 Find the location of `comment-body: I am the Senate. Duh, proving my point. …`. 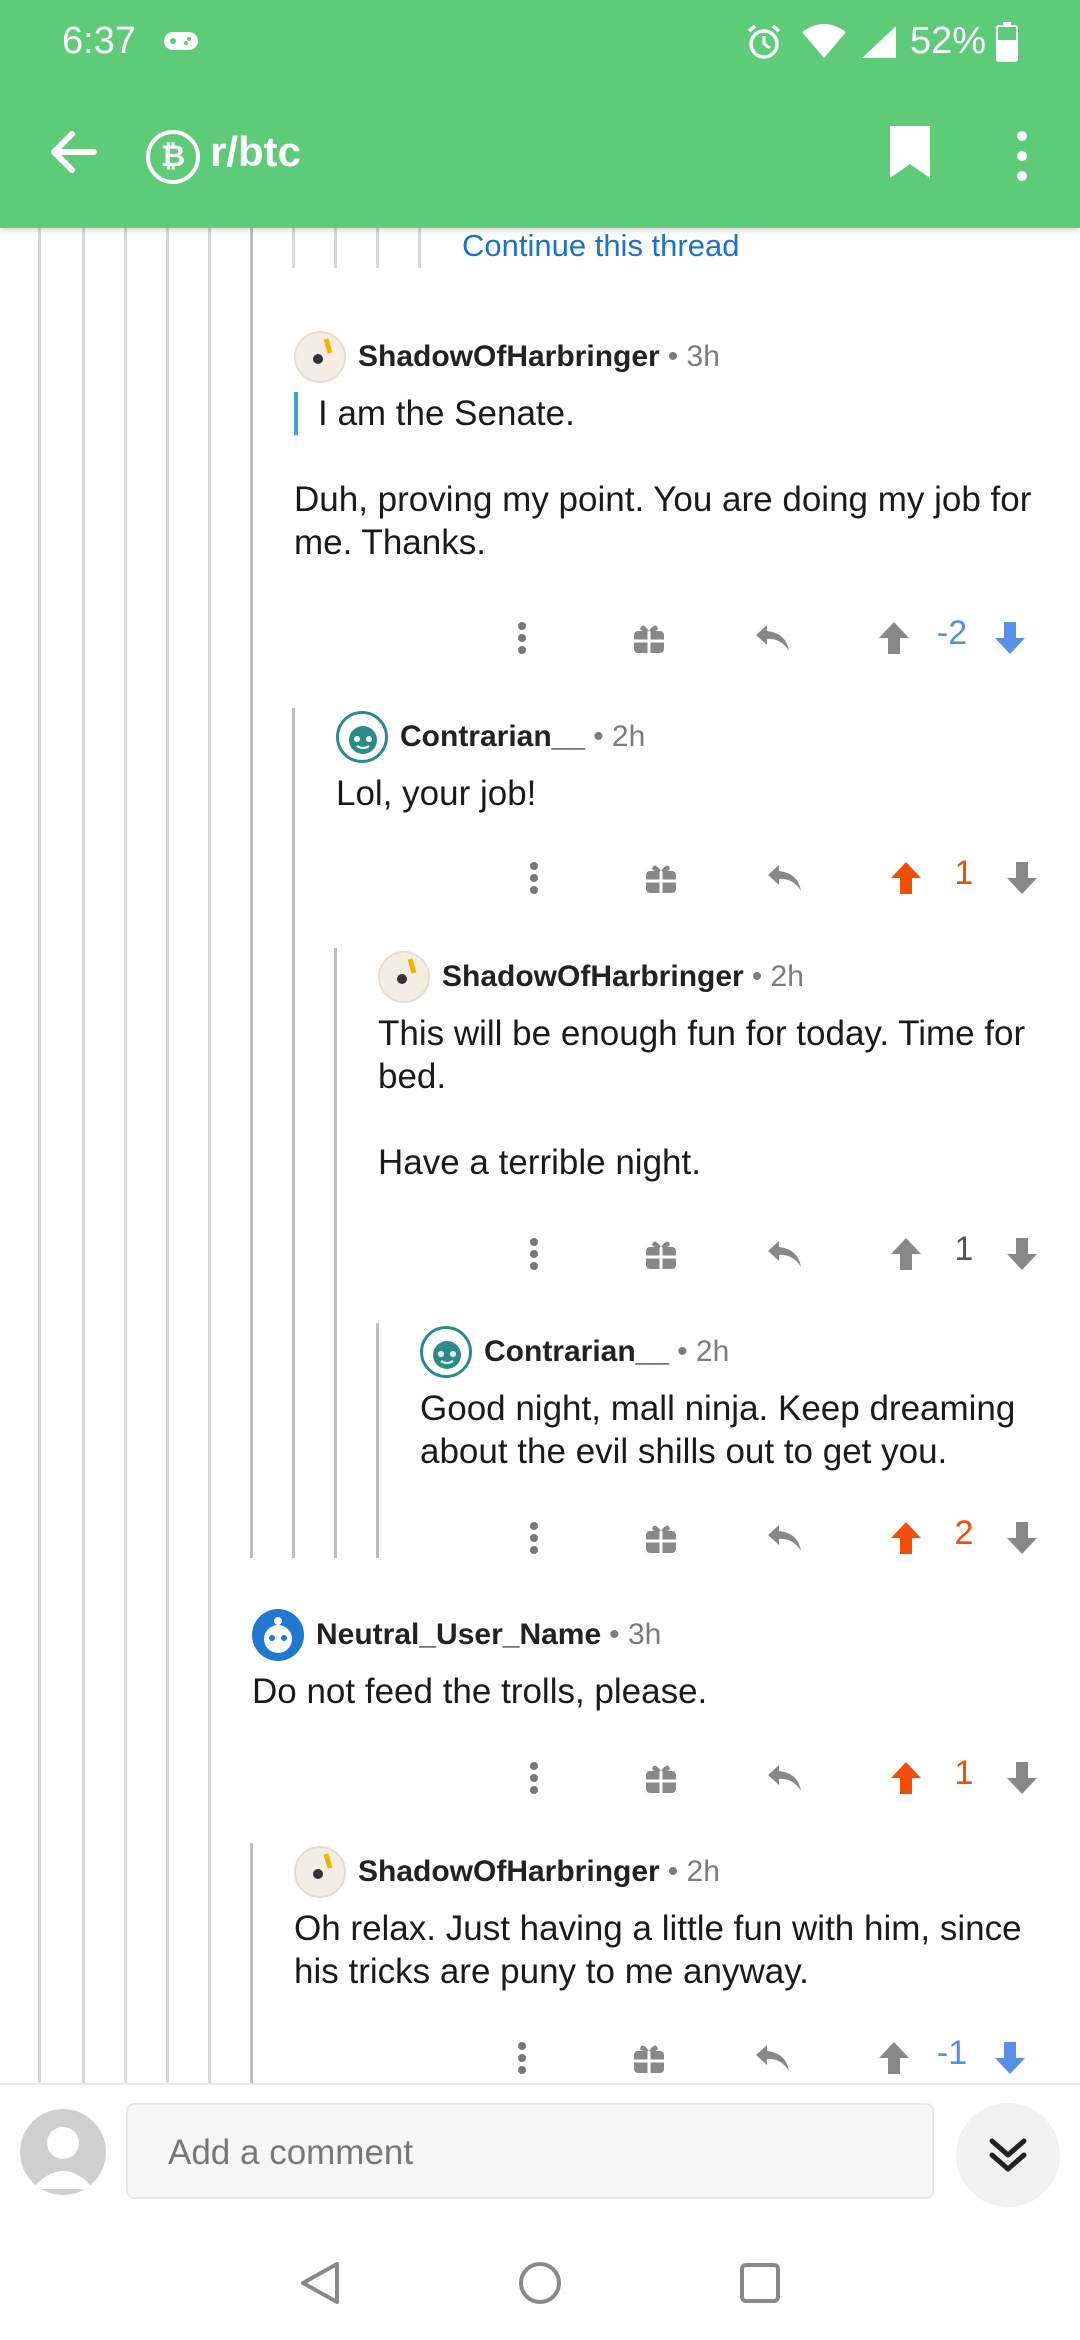

comment-body: I am the Senate. Duh, proving my point. … is located at coordinates (674, 478).